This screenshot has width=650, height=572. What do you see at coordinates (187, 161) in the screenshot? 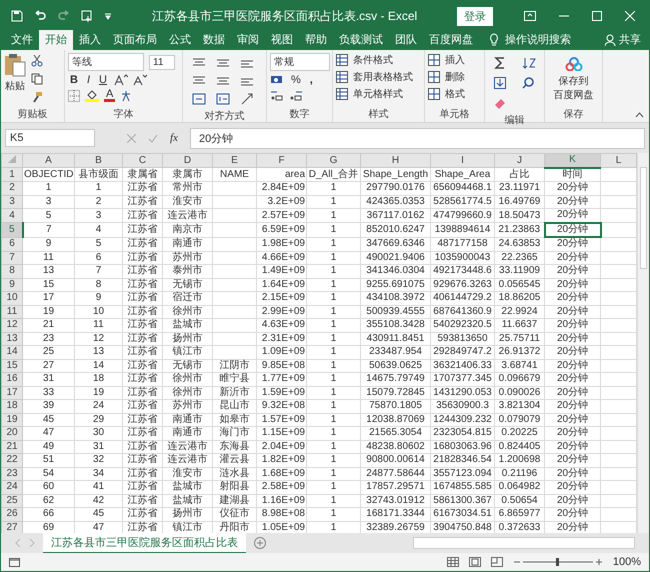
I see `column-header: D` at bounding box center [187, 161].